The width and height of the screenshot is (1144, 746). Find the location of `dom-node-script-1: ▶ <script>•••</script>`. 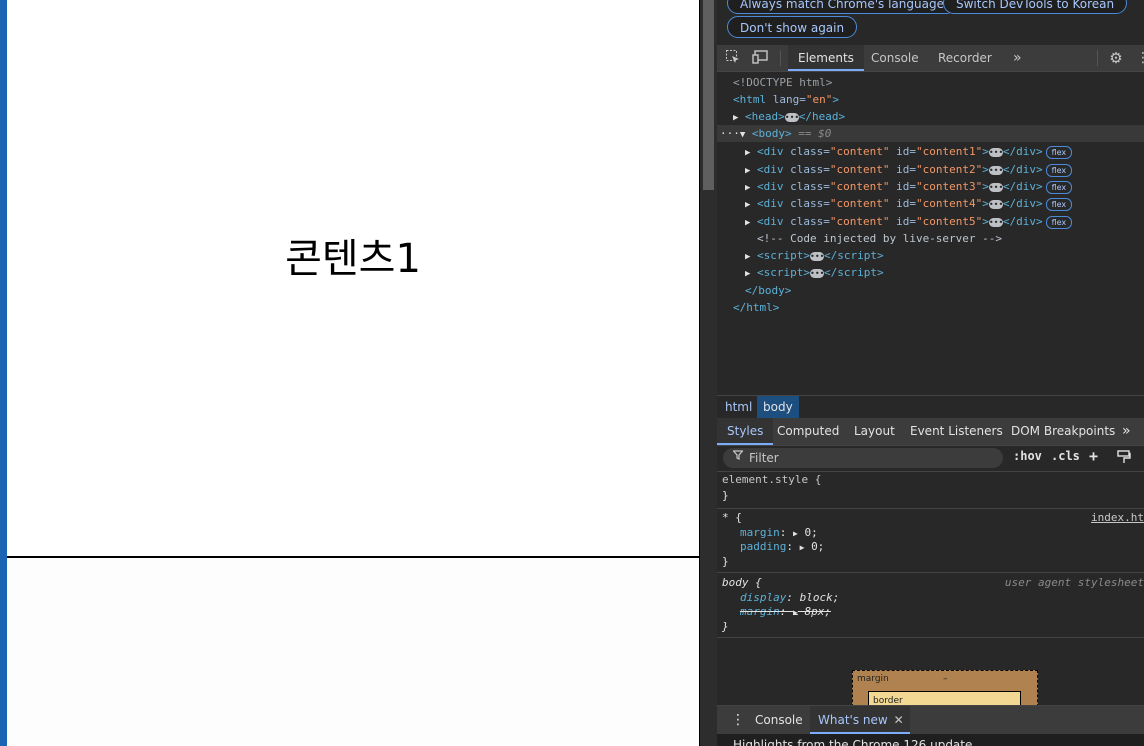

dom-node-script-1: ▶ <script>•••</script> is located at coordinates (930, 255).